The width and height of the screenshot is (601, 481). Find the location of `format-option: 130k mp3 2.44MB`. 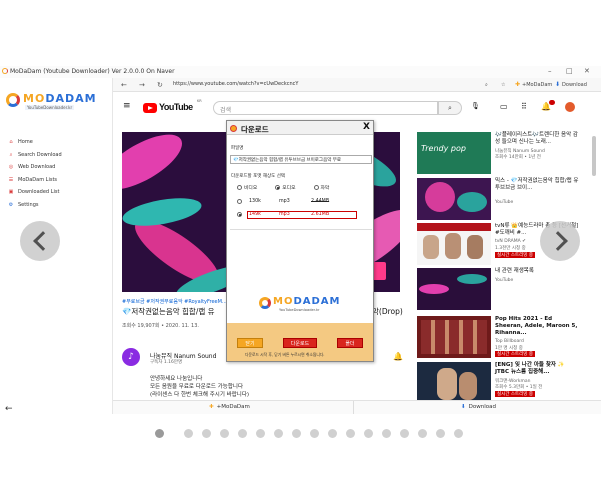

format-option: 130k mp3 2.44MB is located at coordinates (302, 203).